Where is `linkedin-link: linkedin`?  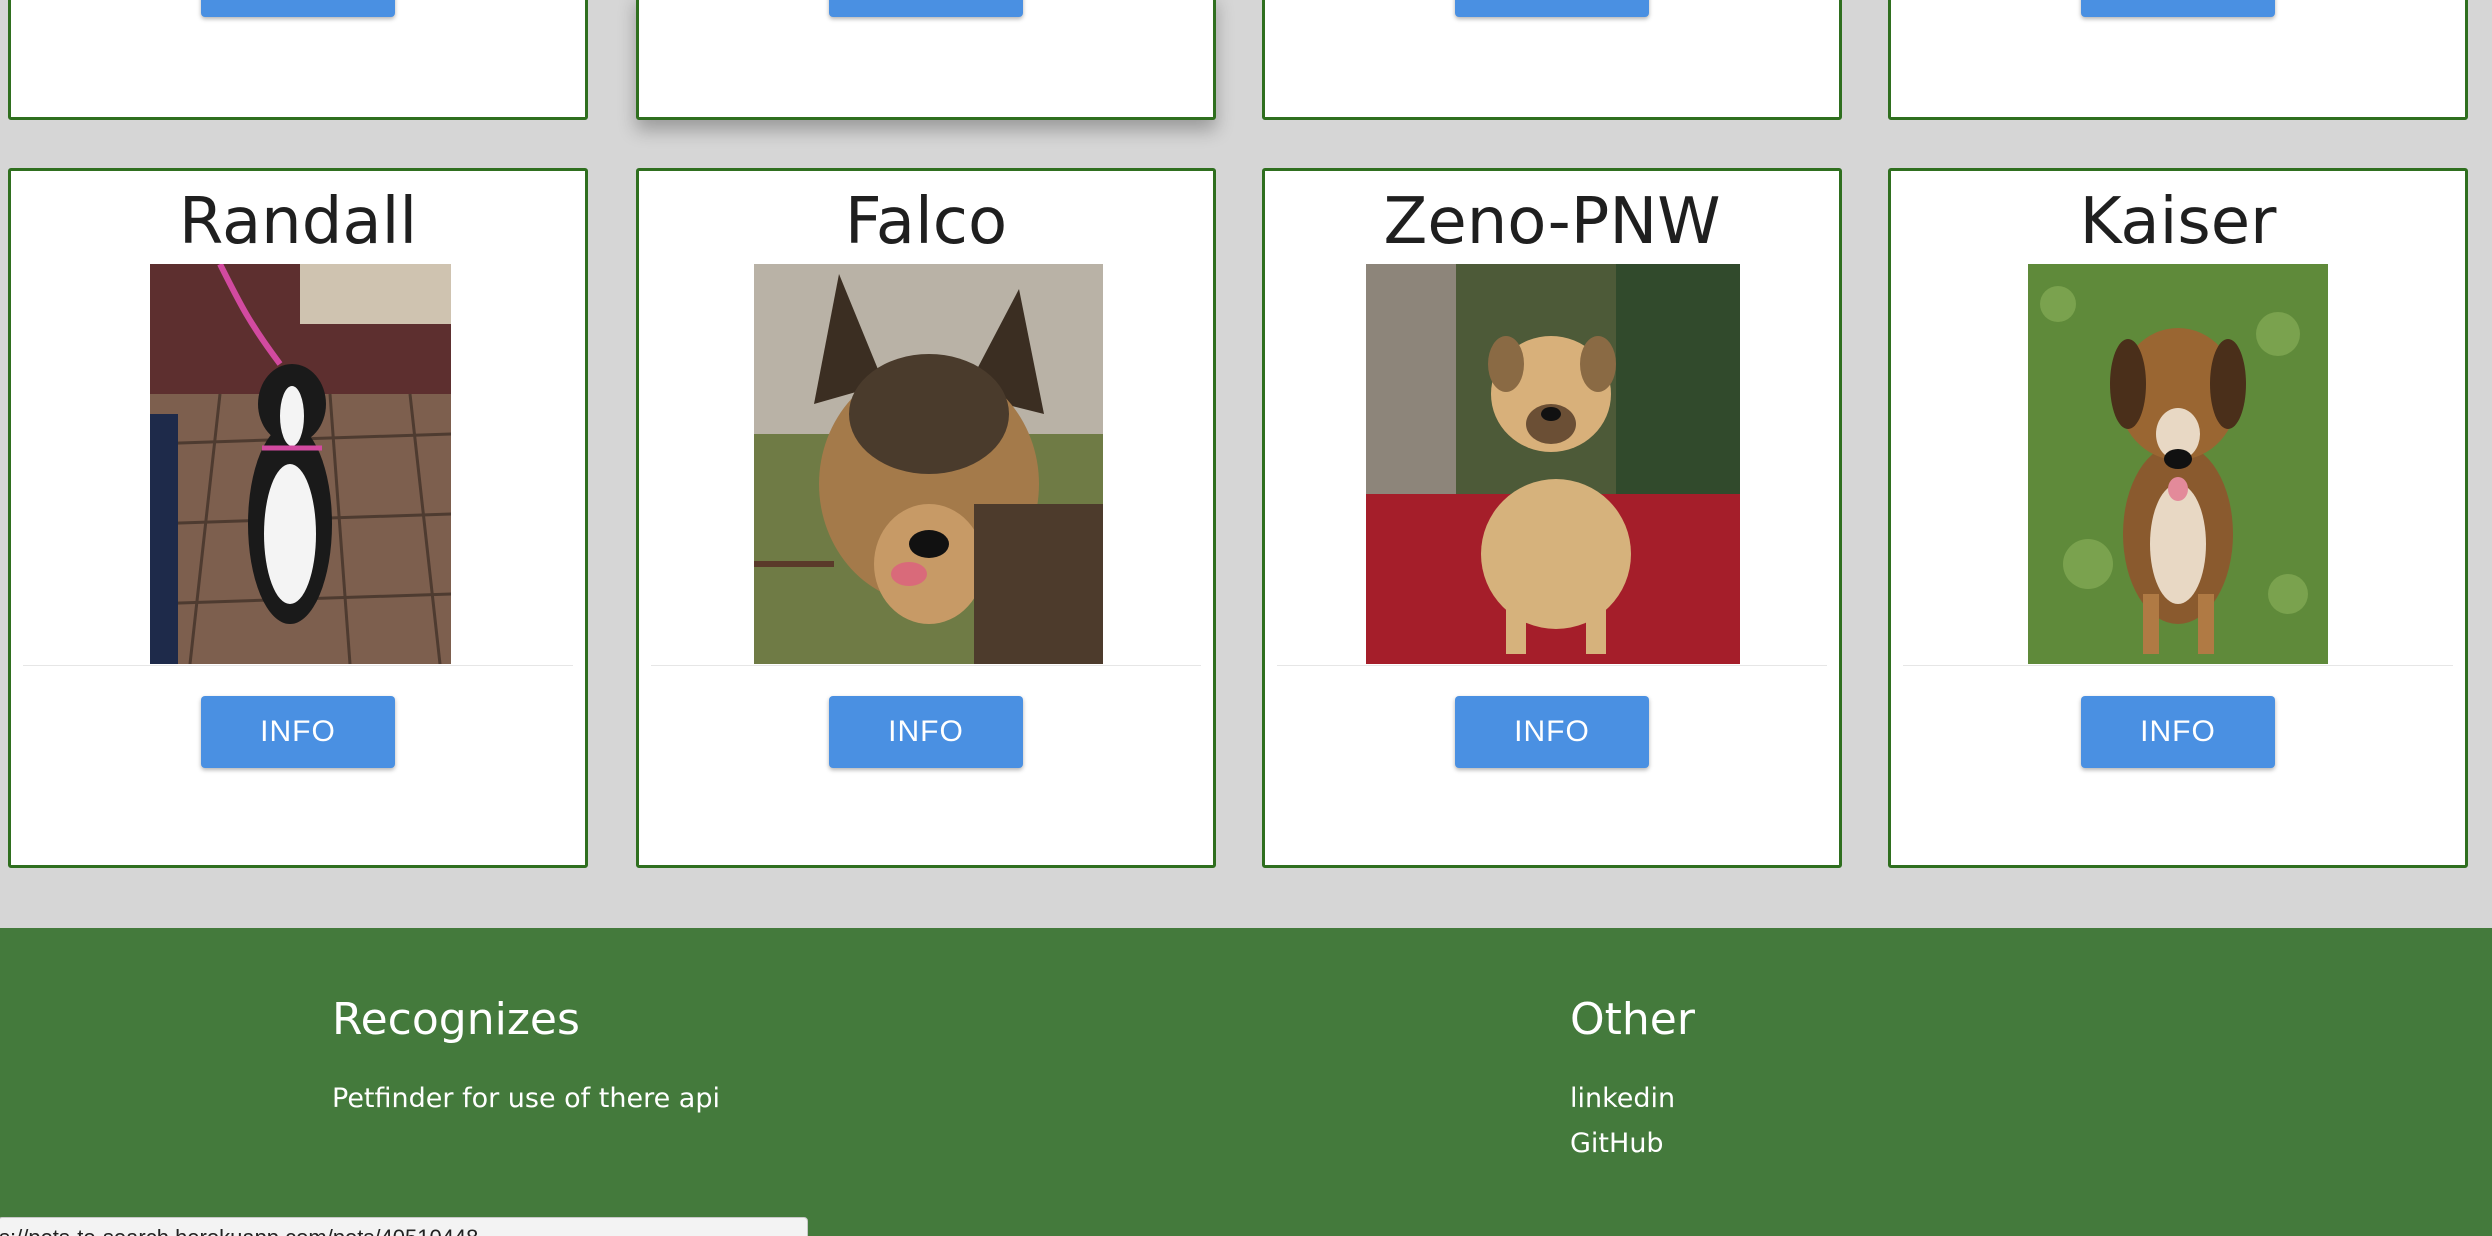 linkedin-link: linkedin is located at coordinates (1632, 1098).